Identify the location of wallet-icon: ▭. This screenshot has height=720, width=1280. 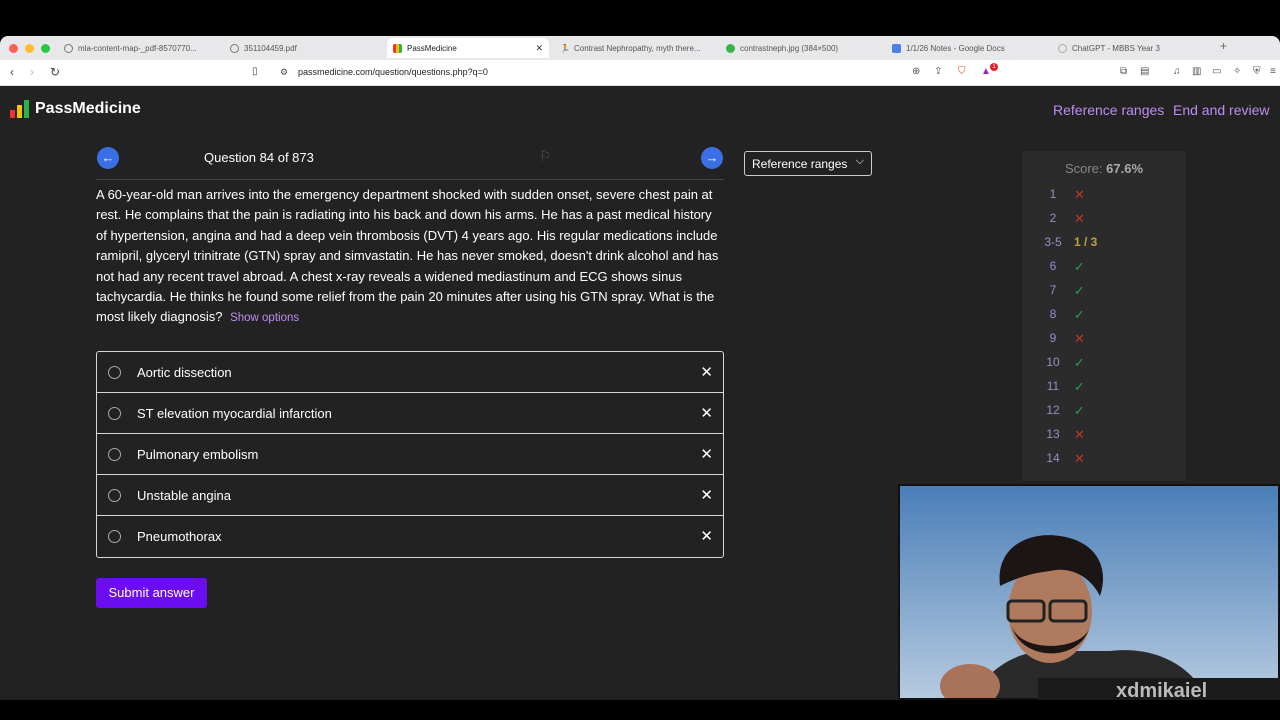
(1216, 71).